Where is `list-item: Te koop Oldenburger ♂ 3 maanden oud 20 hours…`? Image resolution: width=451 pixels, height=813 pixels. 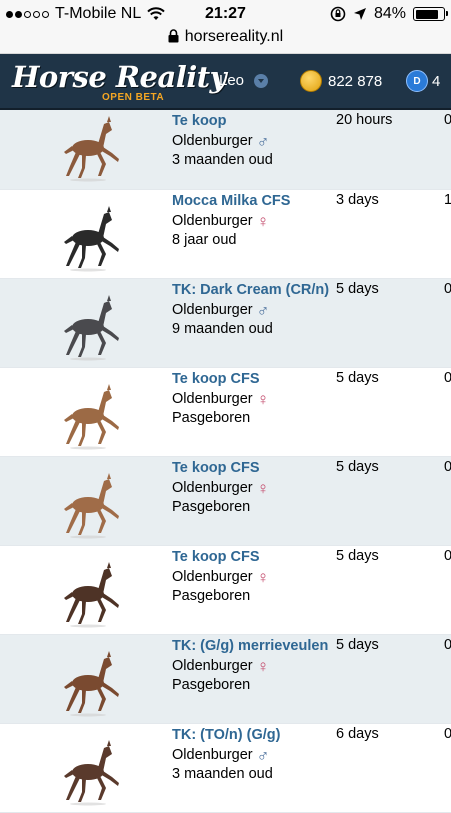 list-item: Te koop Oldenburger ♂ 3 maanden oud 20 hours… is located at coordinates (225, 150).